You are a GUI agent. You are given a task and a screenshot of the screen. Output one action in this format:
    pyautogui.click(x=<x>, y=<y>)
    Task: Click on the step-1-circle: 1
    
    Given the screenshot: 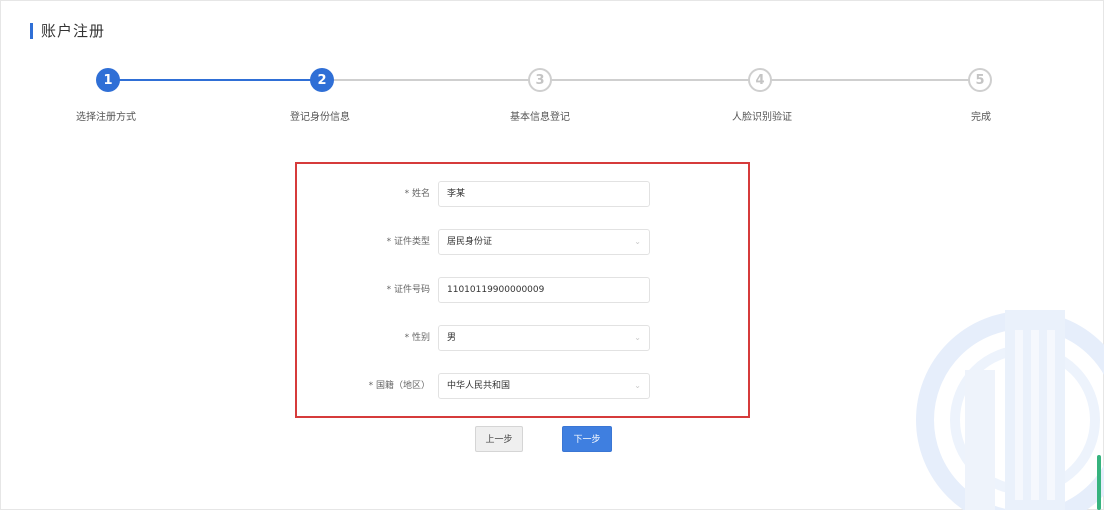 What is the action you would take?
    pyautogui.click(x=108, y=80)
    